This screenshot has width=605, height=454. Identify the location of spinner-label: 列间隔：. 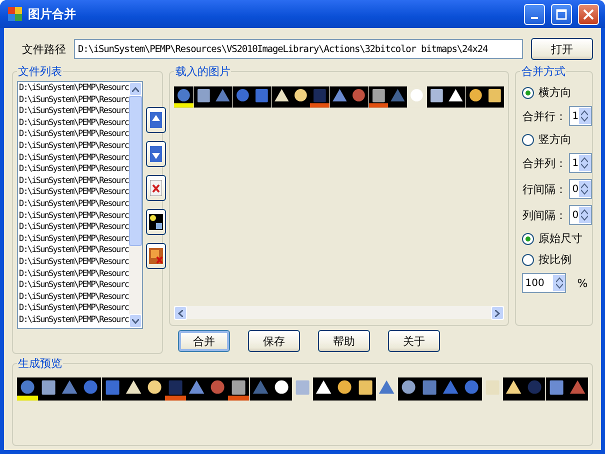
(544, 215).